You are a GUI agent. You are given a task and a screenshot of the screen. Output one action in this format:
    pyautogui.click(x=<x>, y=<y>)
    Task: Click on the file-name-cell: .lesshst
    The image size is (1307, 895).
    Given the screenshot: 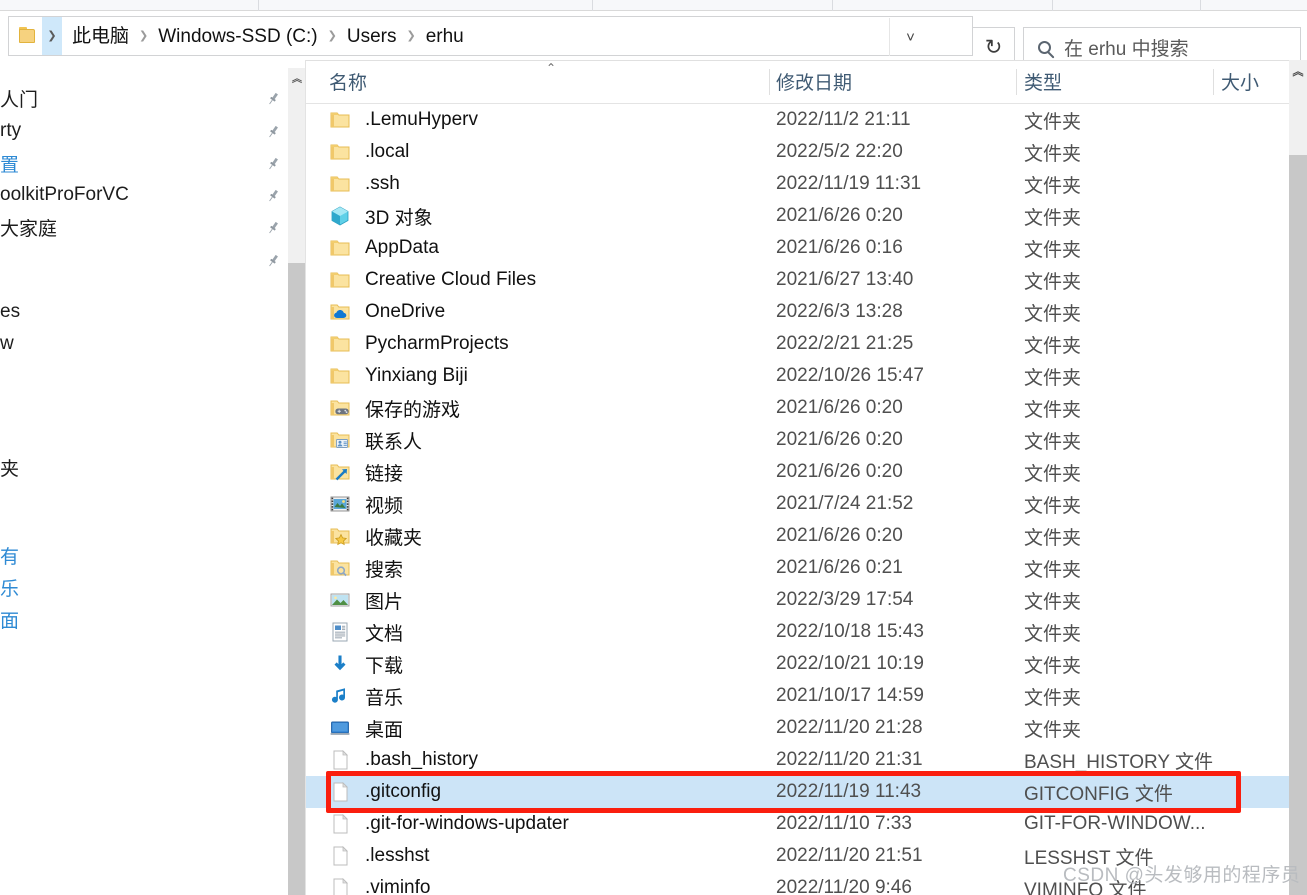 What is the action you would take?
    pyautogui.click(x=379, y=856)
    